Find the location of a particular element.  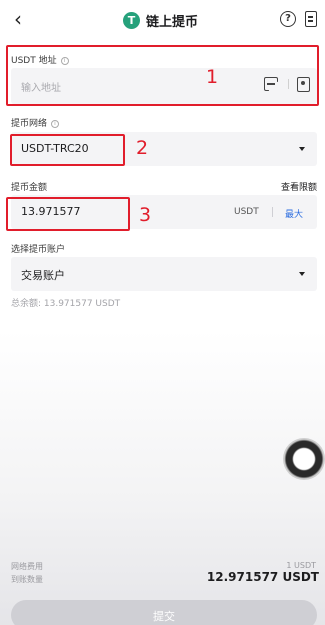

amount-label: 提币金额 is located at coordinates (29, 188).